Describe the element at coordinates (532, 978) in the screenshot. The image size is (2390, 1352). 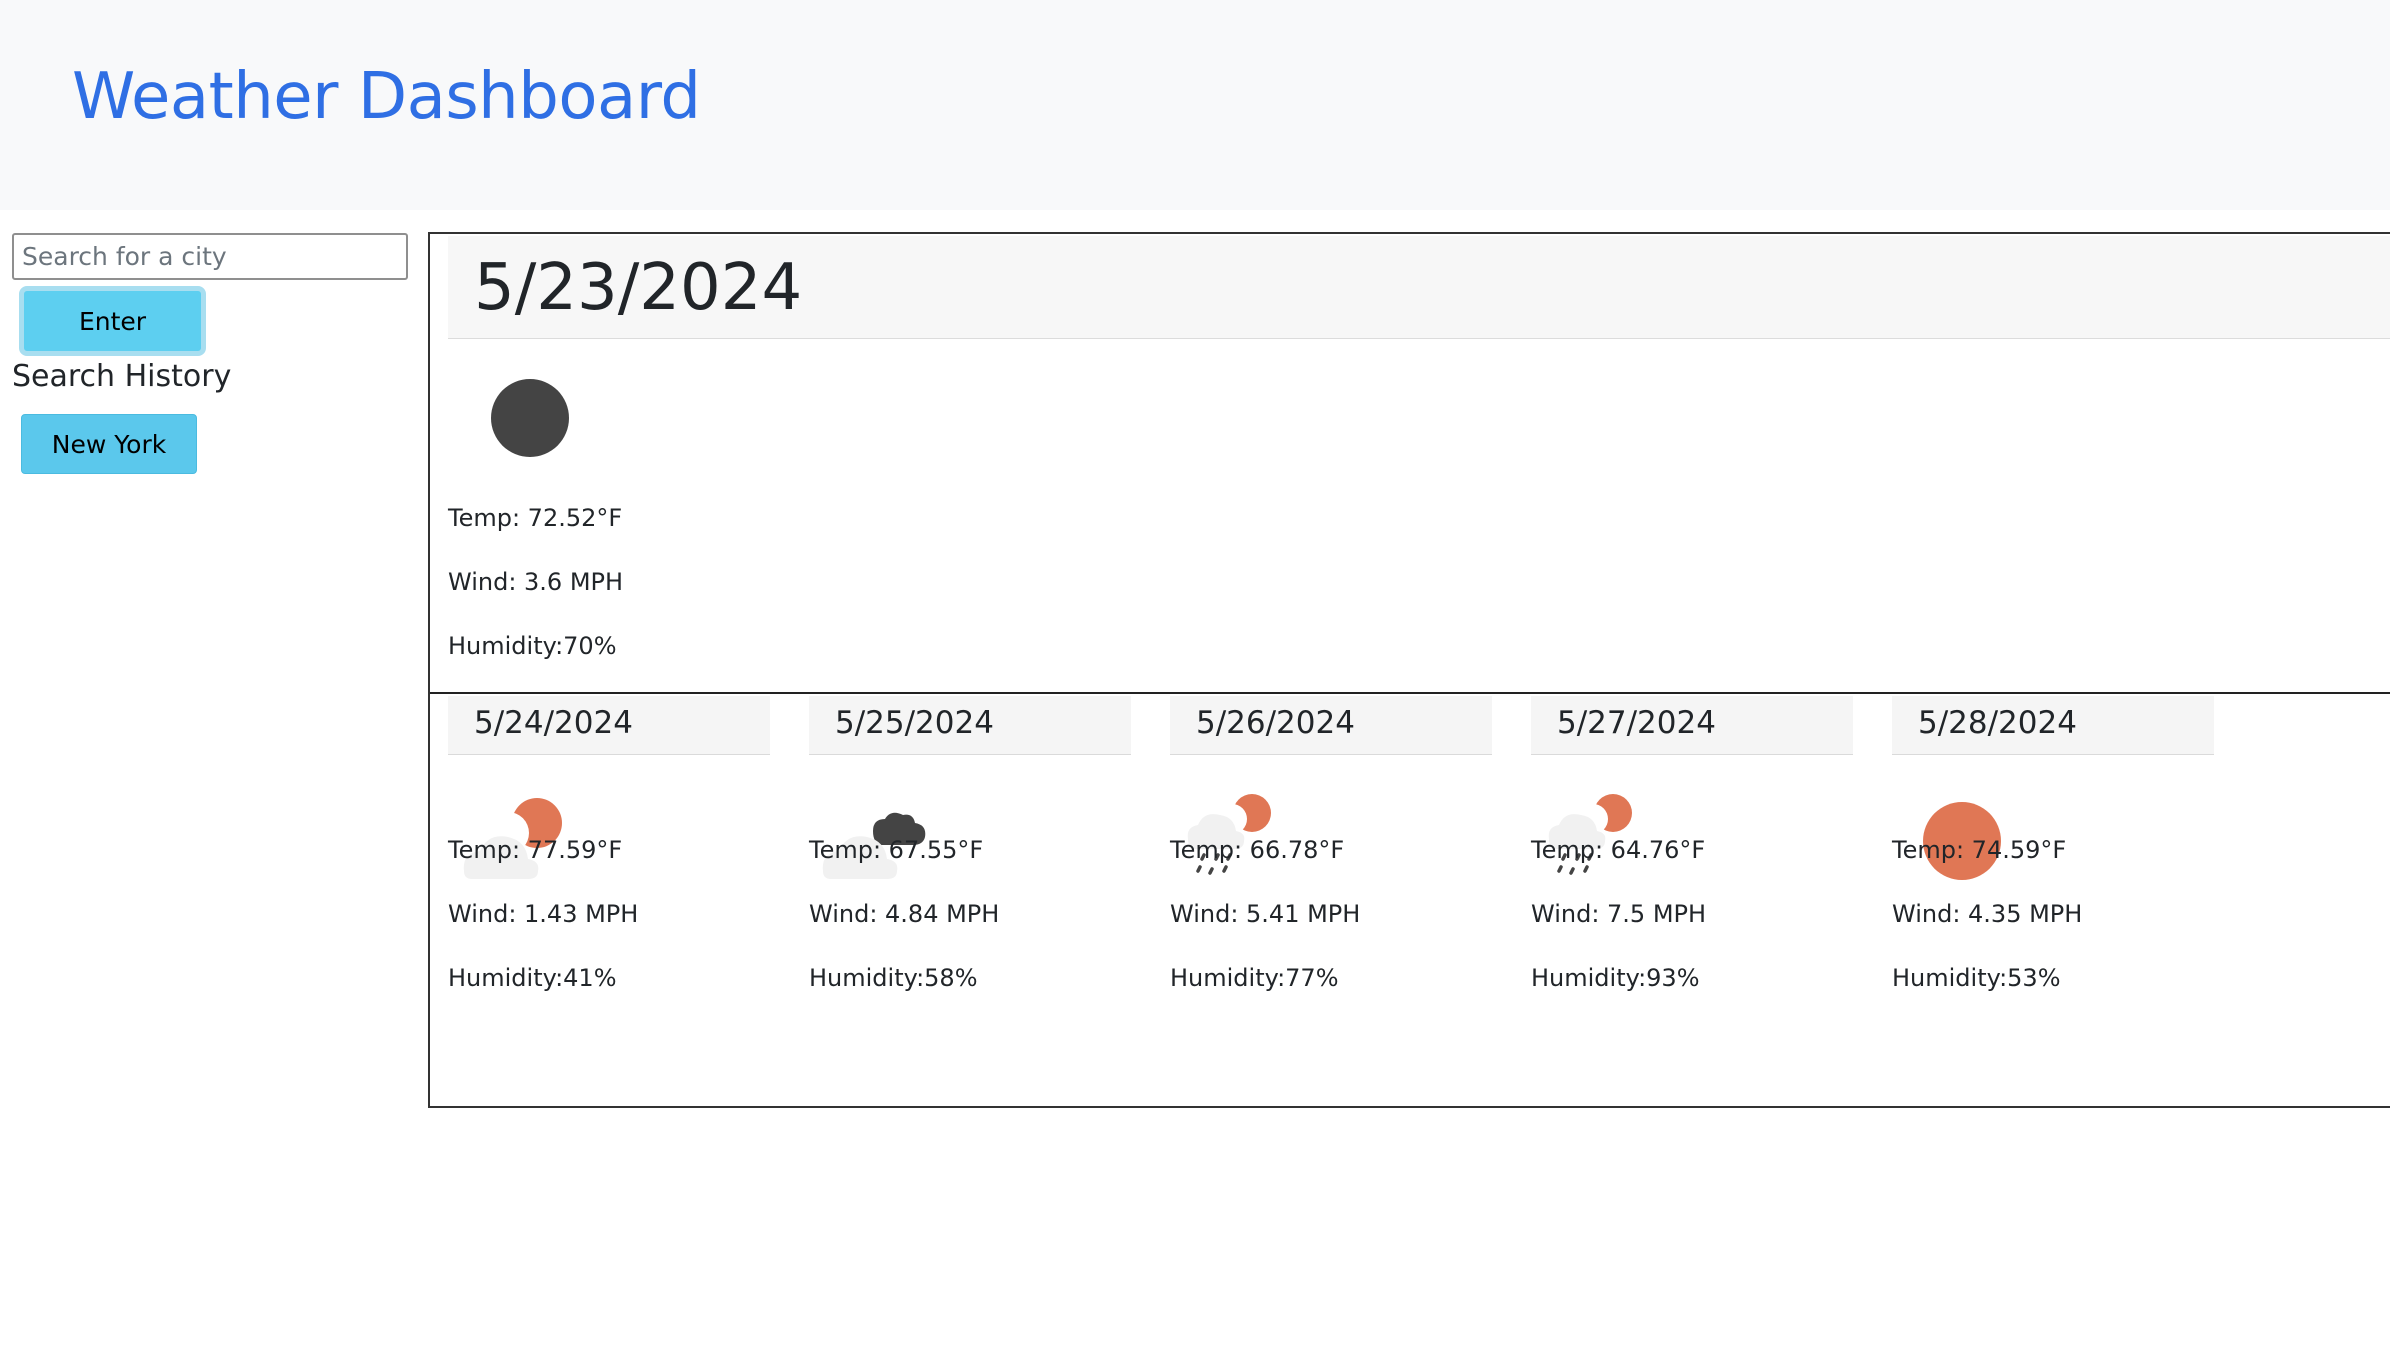
I see `forecast-humidity: Humidity:41%` at that location.